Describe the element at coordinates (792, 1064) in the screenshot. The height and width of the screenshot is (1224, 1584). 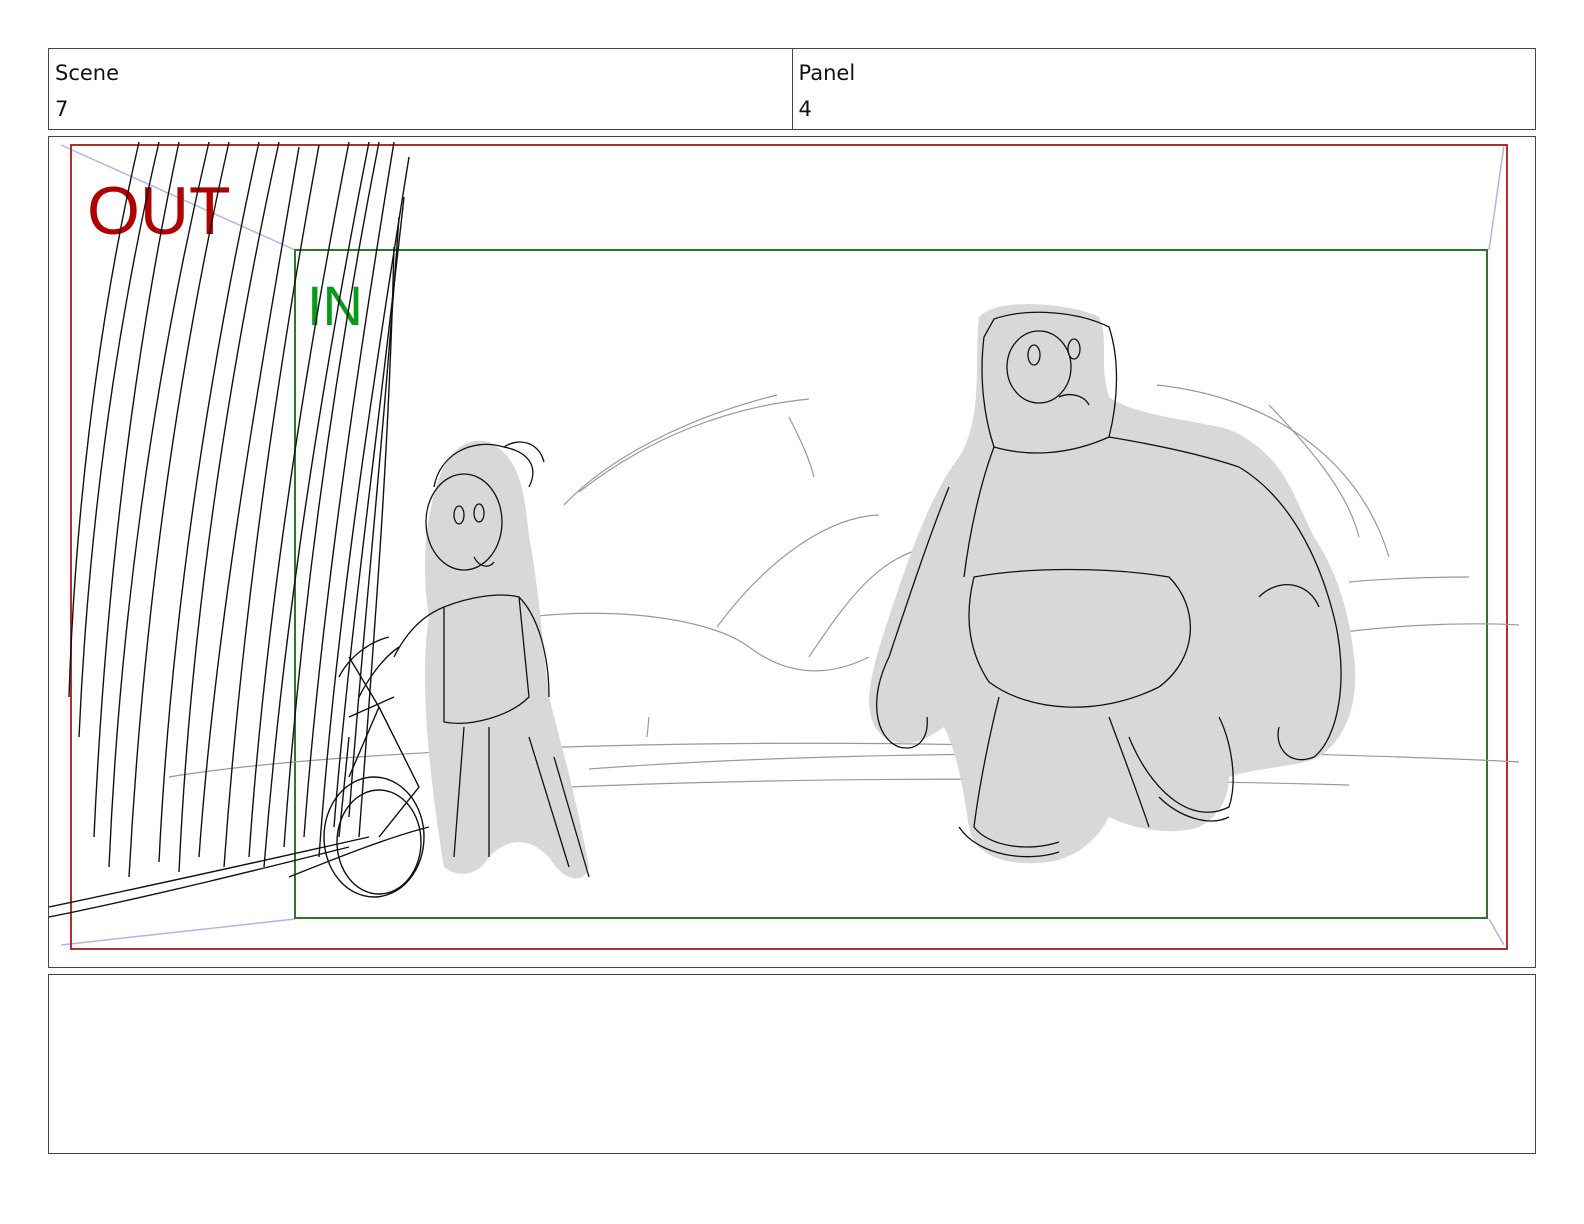
I see `panel-notes-box` at that location.